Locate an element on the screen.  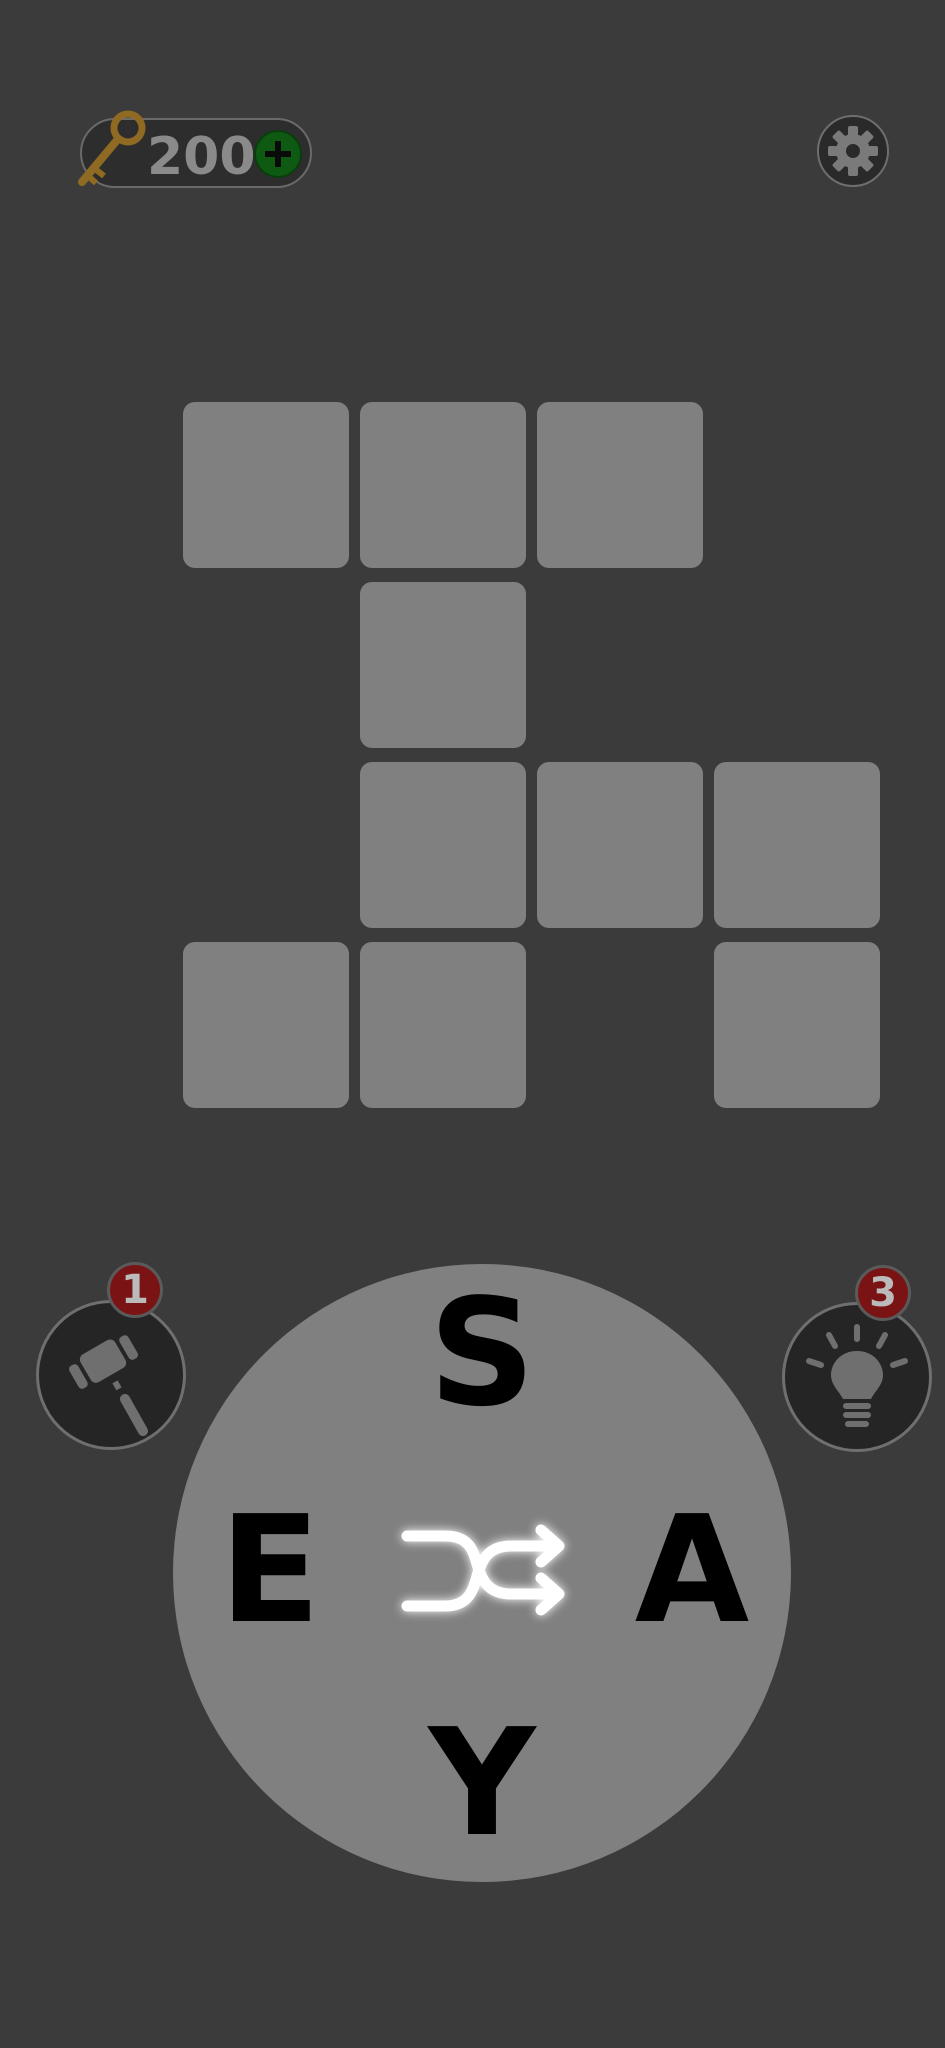
shuffle-icon is located at coordinates (483, 1570).